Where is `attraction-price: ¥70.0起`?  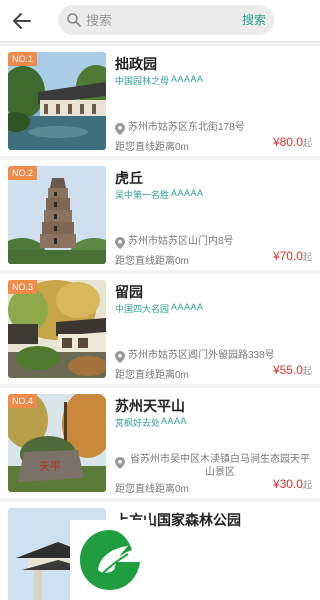
attraction-price: ¥70.0起 is located at coordinates (292, 256).